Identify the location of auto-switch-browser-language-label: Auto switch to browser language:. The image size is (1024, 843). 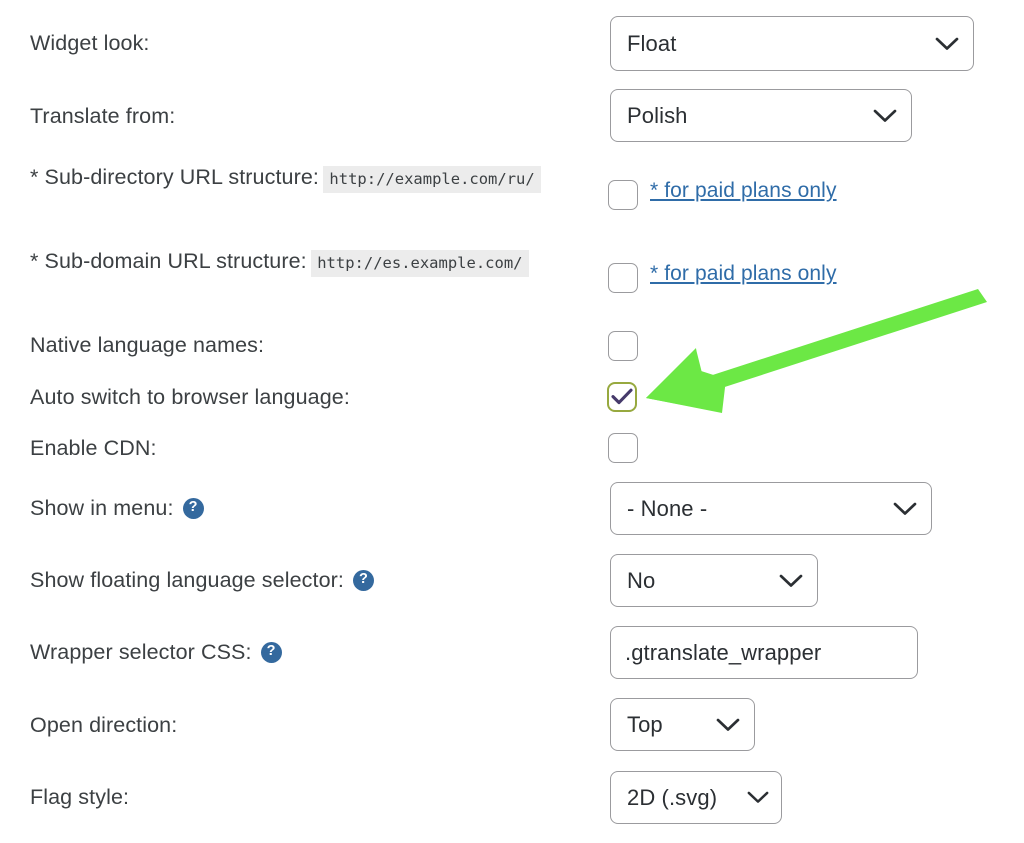
(190, 397).